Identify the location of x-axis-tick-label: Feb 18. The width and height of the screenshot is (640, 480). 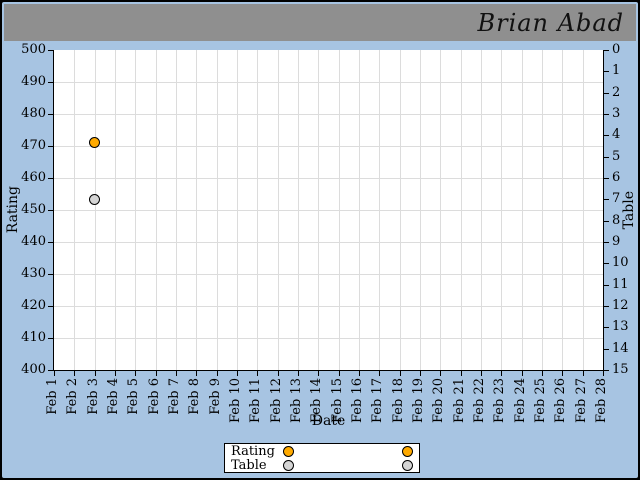
(398, 400).